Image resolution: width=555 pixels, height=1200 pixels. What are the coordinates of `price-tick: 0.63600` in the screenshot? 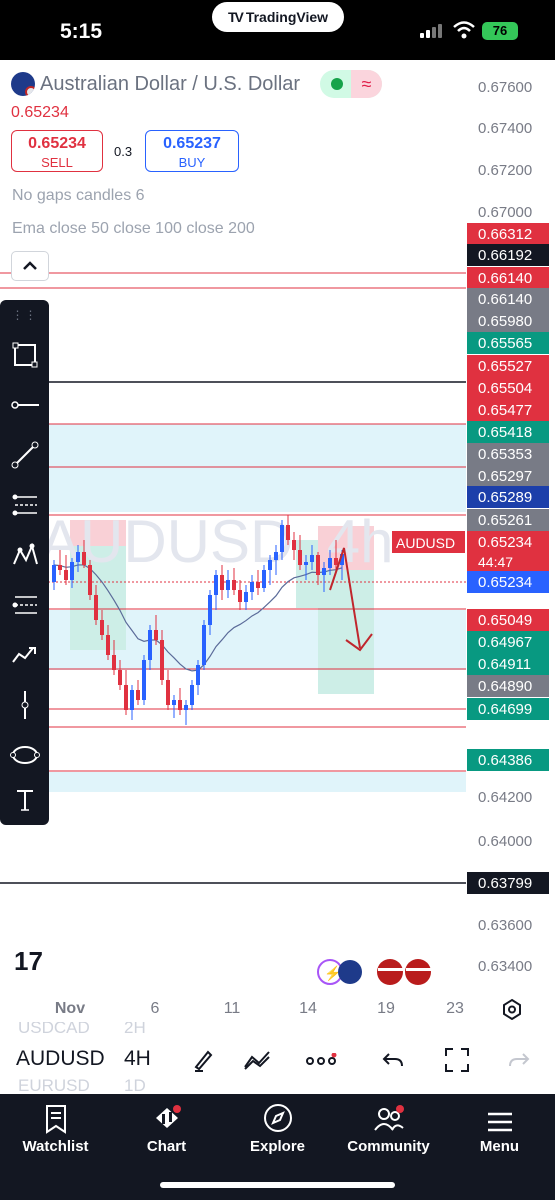 It's located at (505, 925).